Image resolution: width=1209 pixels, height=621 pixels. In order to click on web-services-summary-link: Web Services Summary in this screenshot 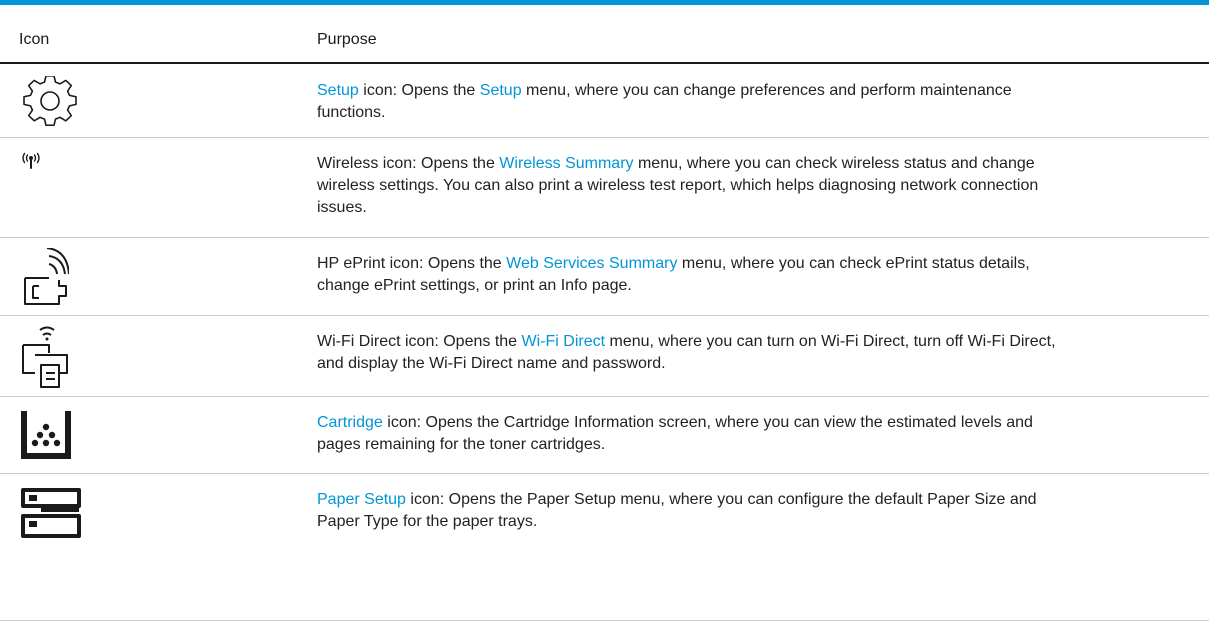, I will do `click(591, 263)`.